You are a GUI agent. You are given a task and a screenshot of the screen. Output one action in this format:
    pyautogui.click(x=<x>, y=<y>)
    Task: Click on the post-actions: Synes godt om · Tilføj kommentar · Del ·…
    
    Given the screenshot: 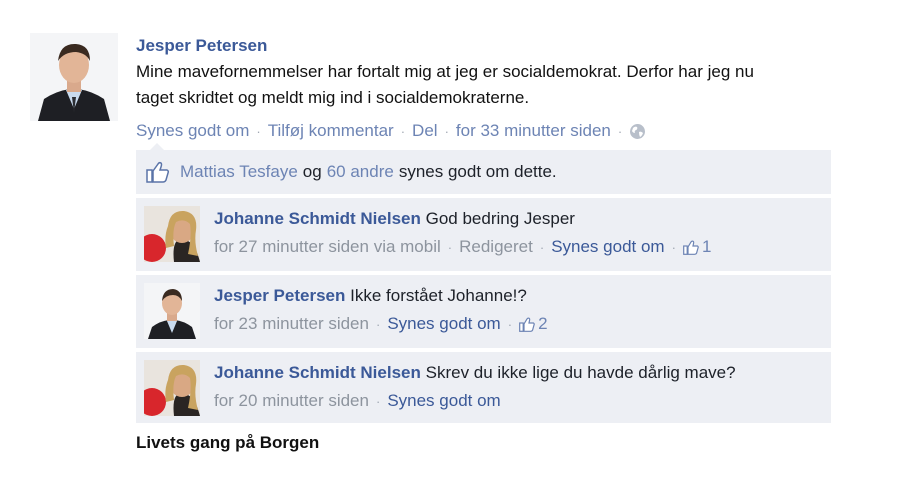 What is the action you would take?
    pyautogui.click(x=496, y=131)
    